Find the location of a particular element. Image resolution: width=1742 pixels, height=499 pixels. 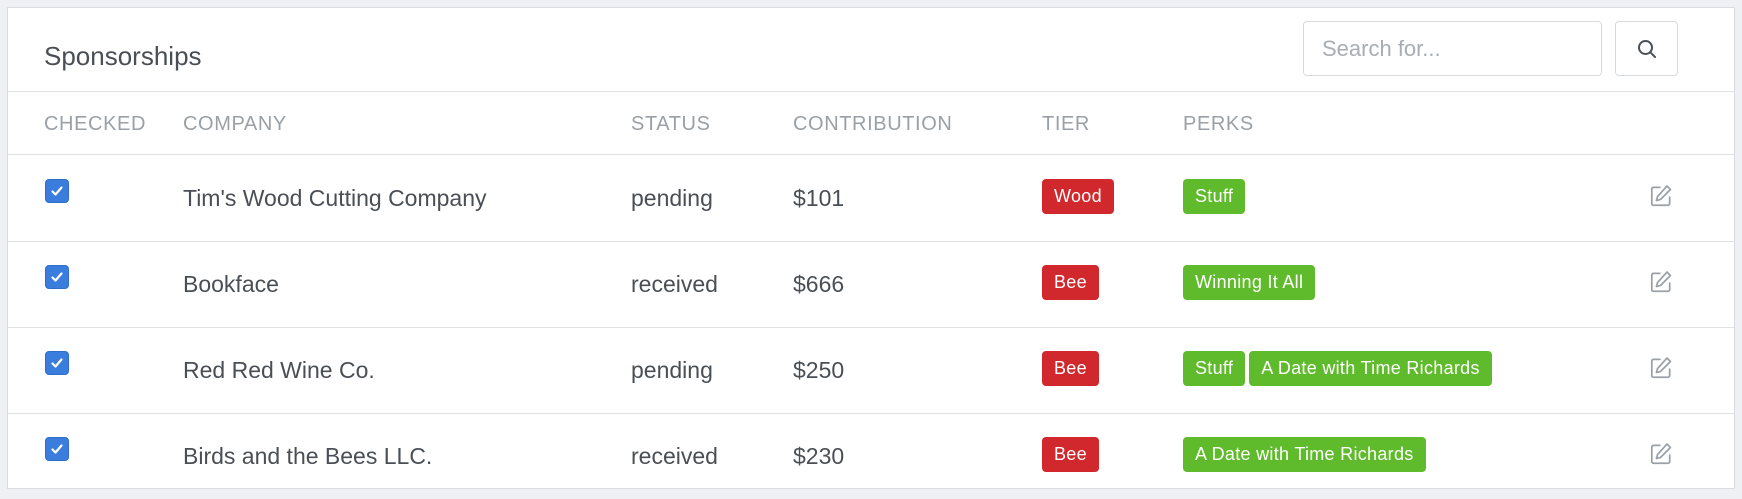

search-button is located at coordinates (1646, 48).